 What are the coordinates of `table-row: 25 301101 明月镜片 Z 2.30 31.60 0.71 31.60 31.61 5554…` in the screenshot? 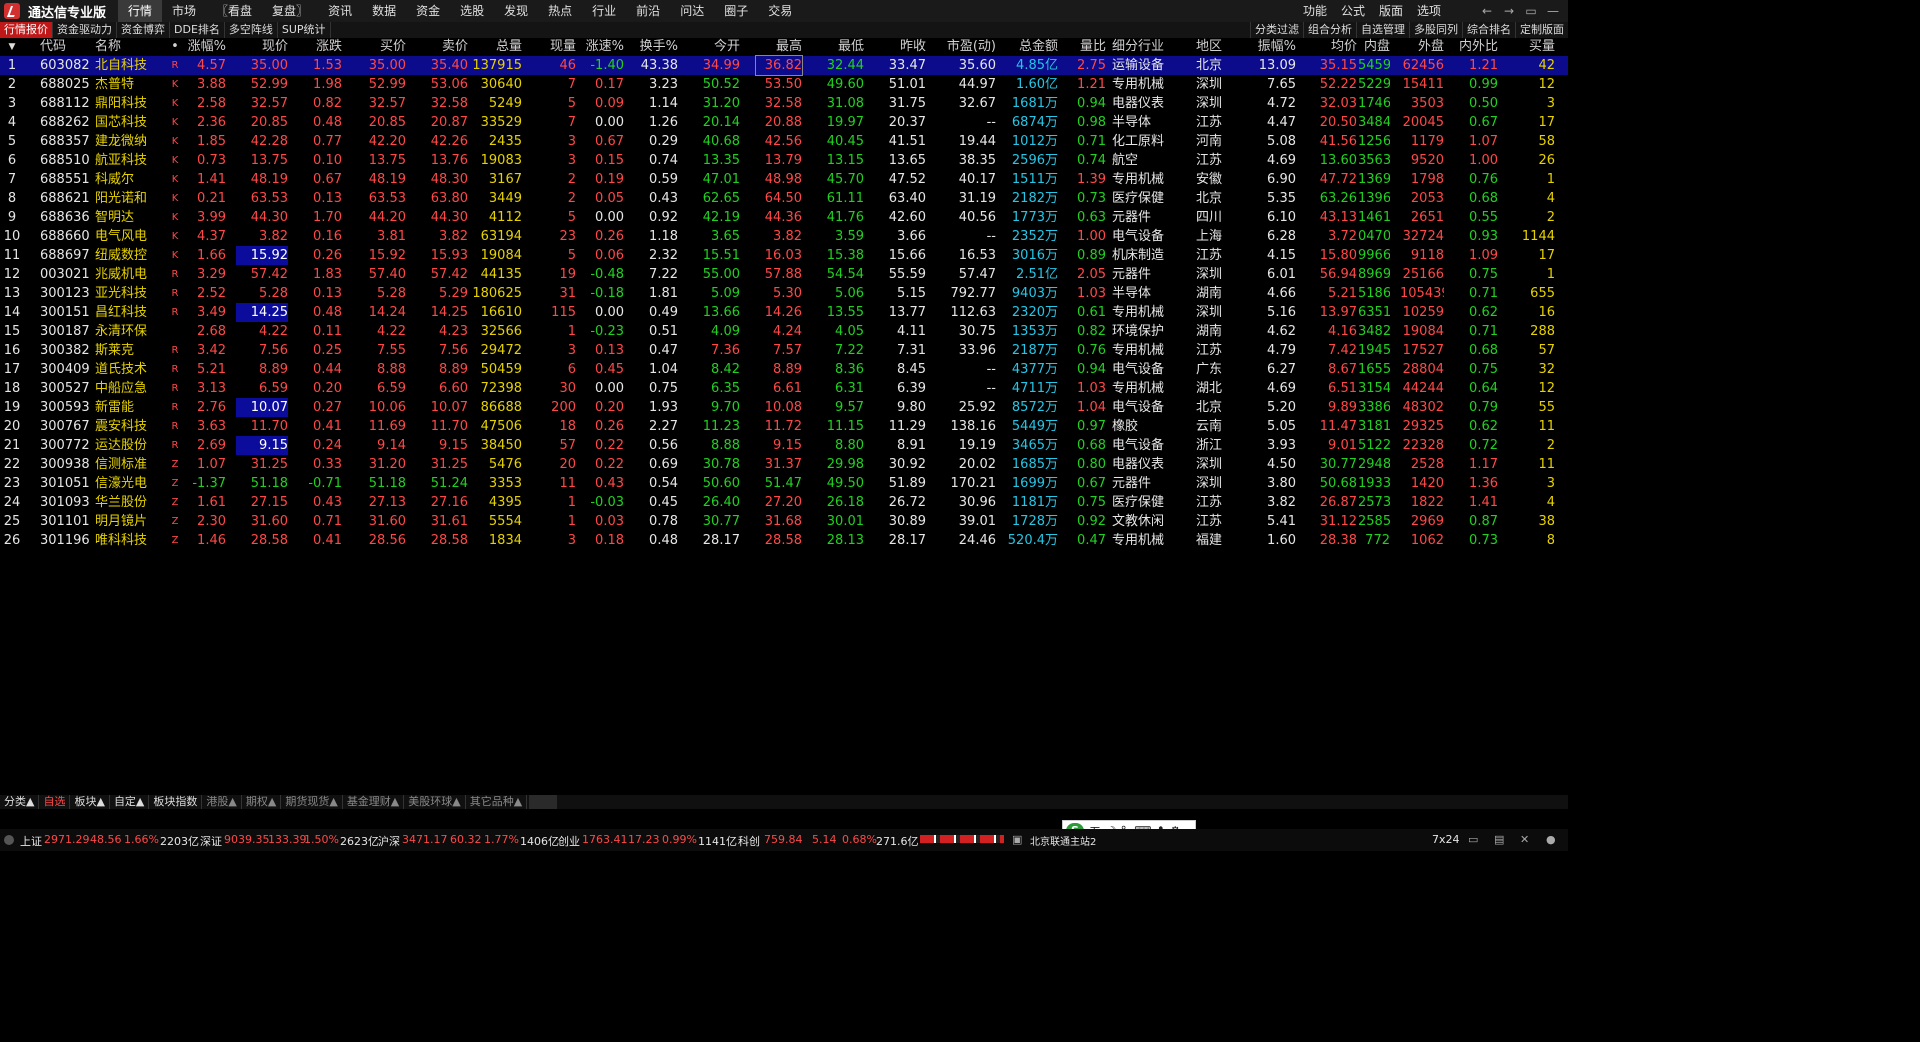 It's located at (784, 521).